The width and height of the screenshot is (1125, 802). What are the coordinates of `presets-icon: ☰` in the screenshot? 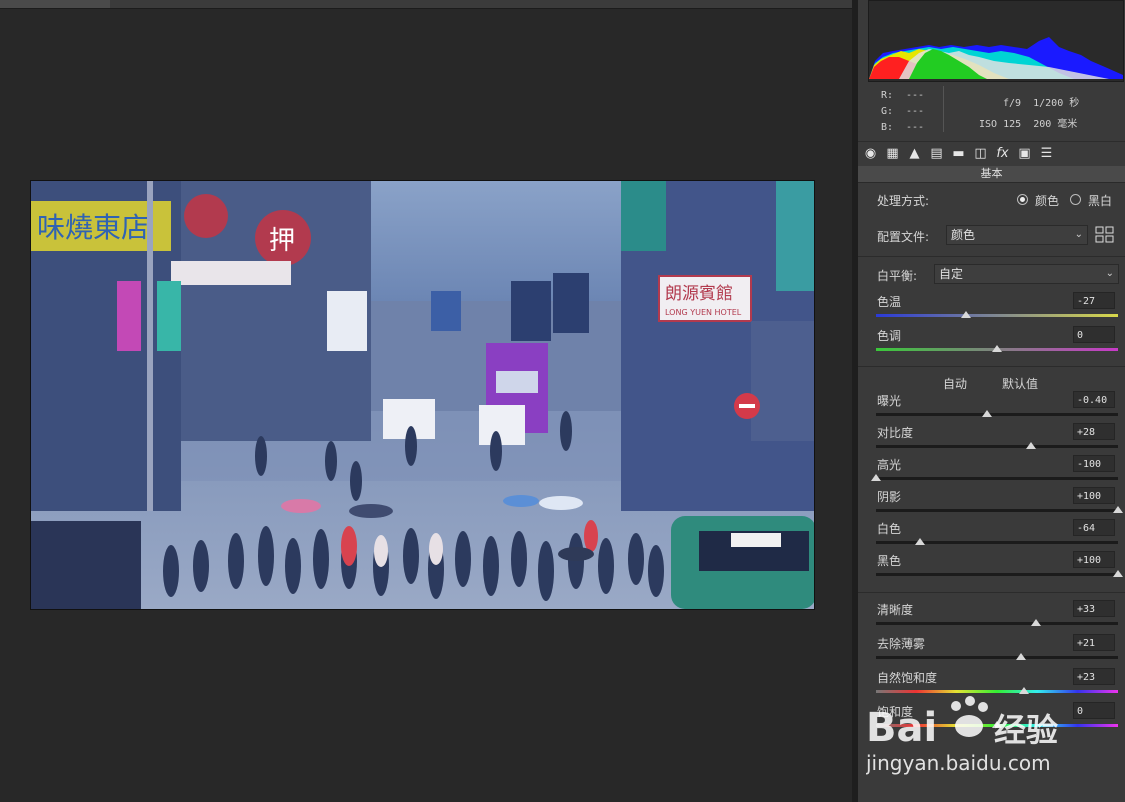 It's located at (1046, 153).